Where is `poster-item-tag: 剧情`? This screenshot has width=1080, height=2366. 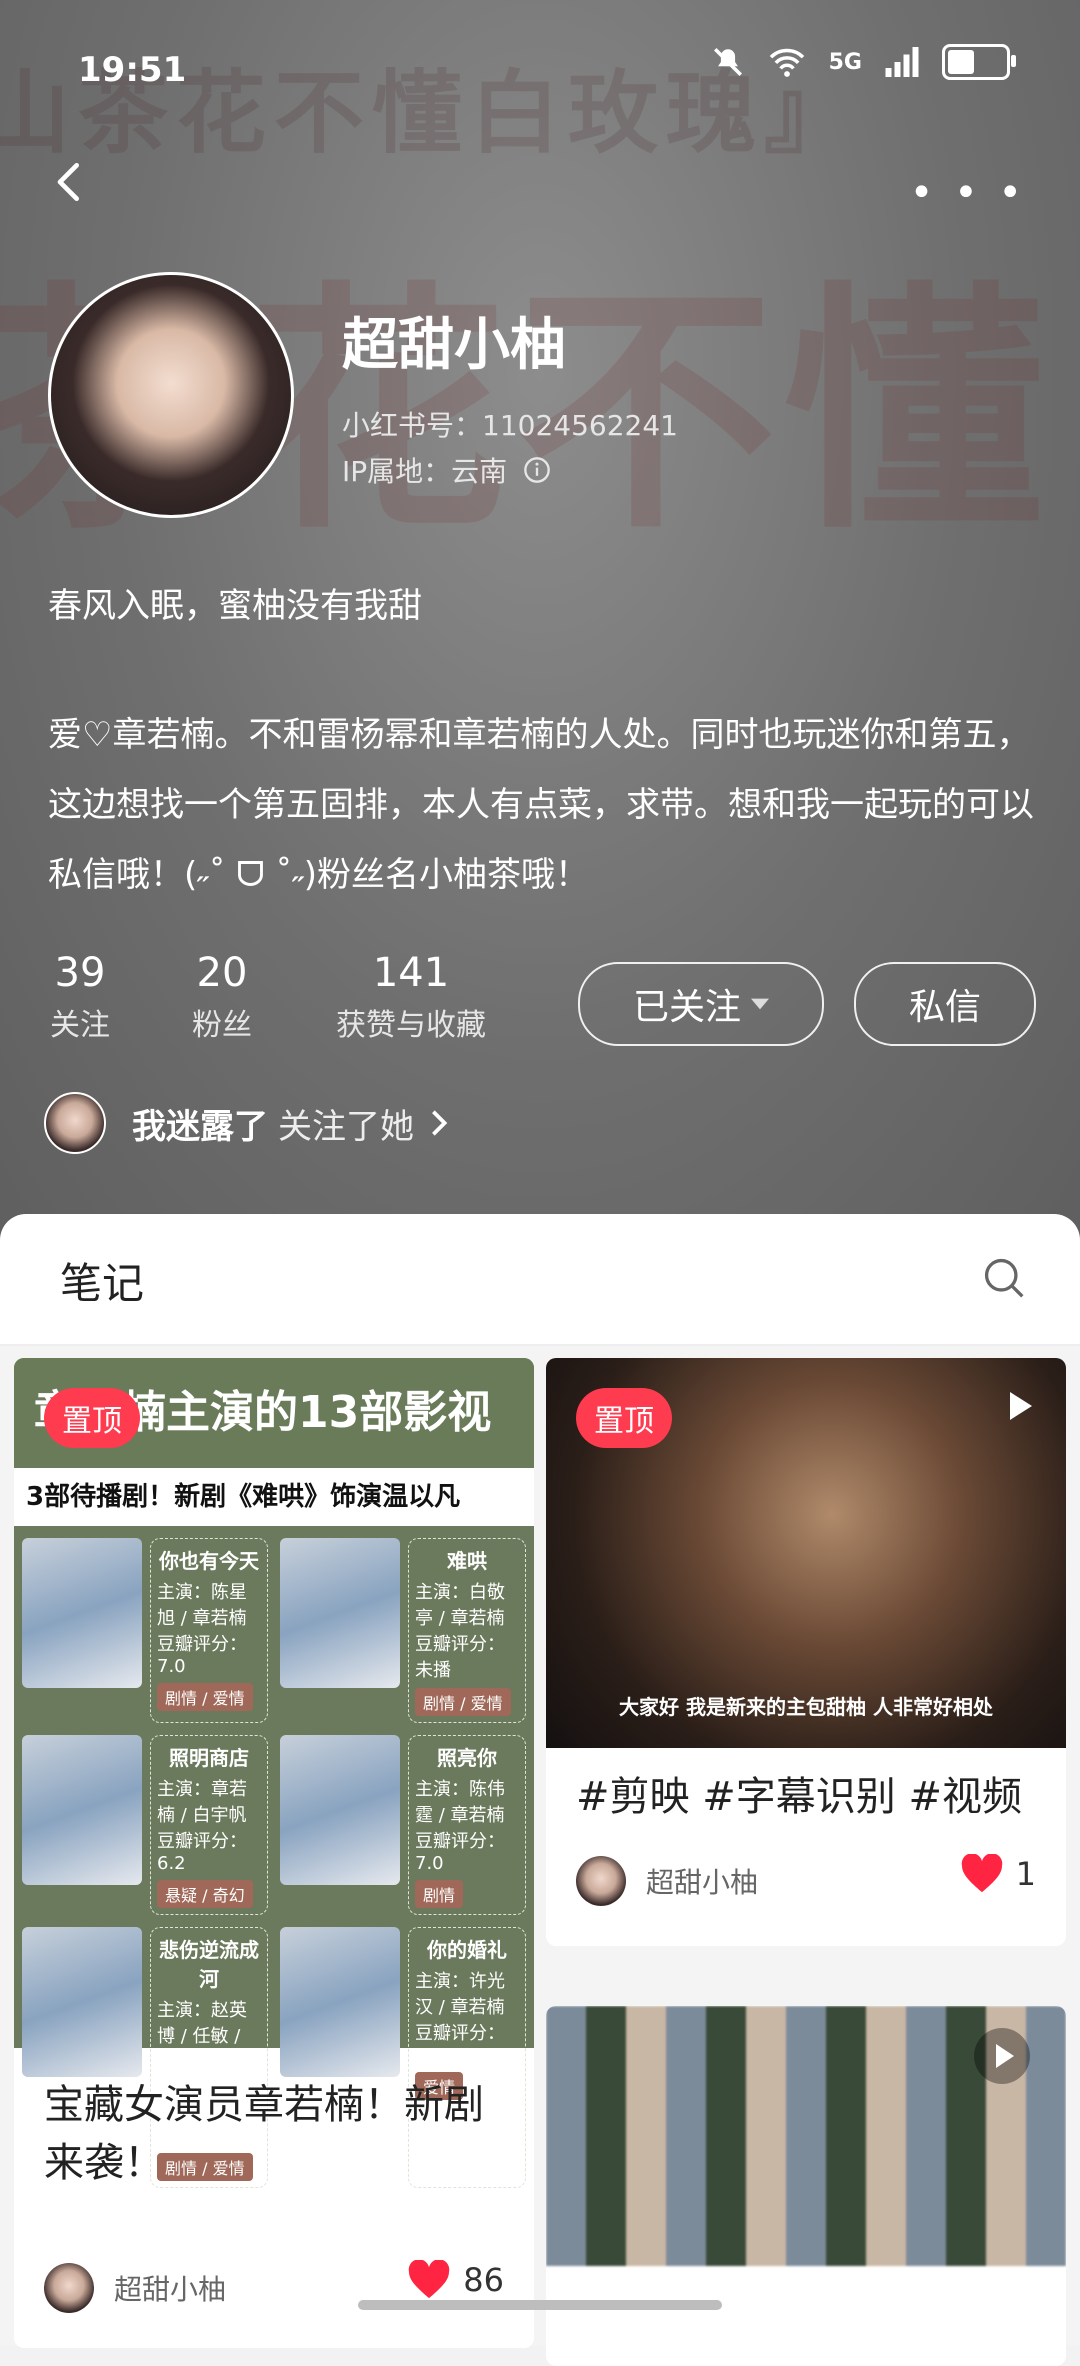 poster-item-tag: 剧情 is located at coordinates (439, 1894).